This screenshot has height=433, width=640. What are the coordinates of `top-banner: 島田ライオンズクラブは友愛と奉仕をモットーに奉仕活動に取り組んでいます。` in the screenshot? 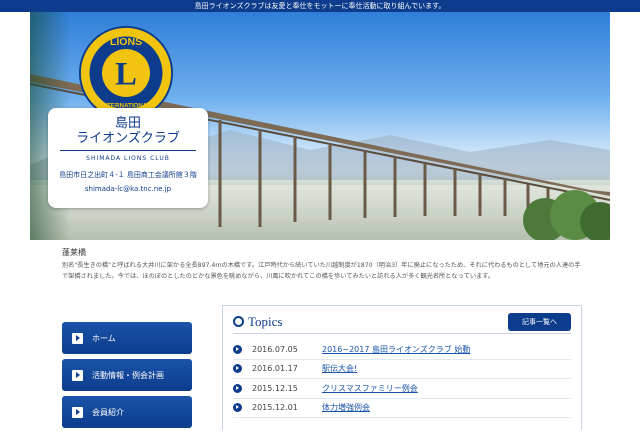 It's located at (320, 6).